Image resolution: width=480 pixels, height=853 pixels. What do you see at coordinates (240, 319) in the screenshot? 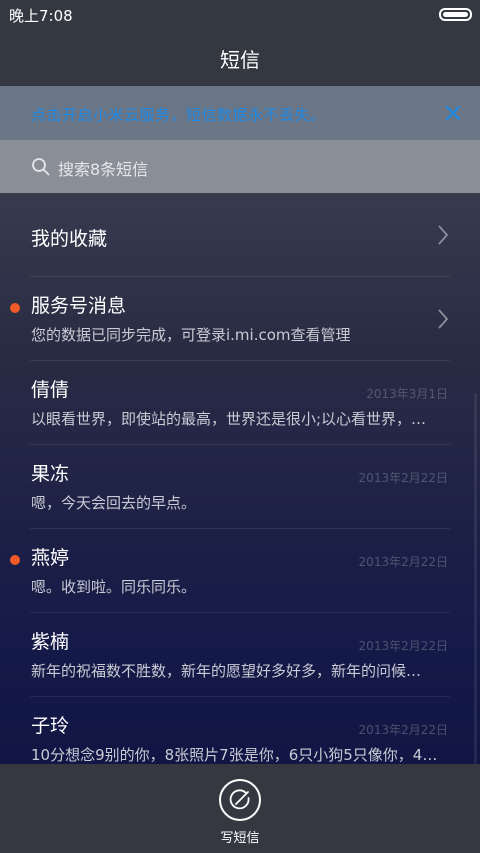
I see `list-item: 服务号消息 您的数据已同步完成，可登录i.mi.com查看管理` at bounding box center [240, 319].